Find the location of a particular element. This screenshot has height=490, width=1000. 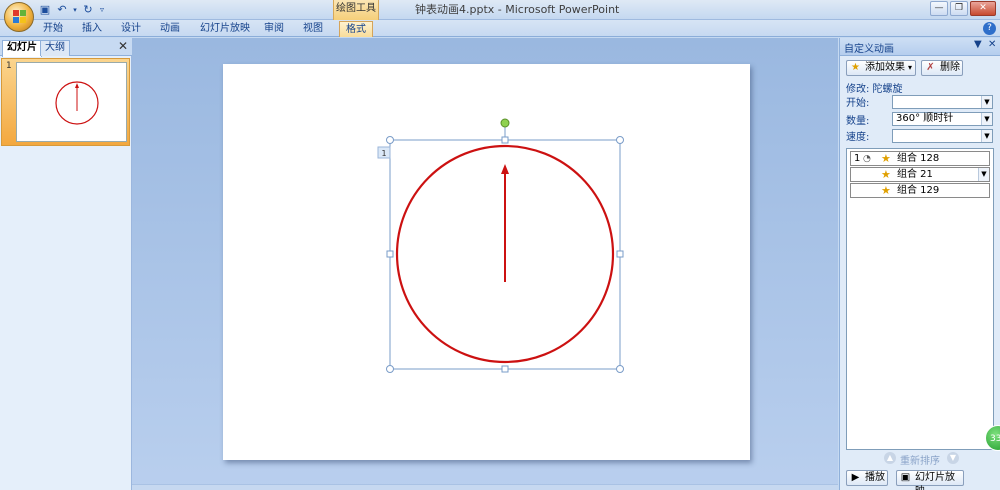

office-button is located at coordinates (19, 17).